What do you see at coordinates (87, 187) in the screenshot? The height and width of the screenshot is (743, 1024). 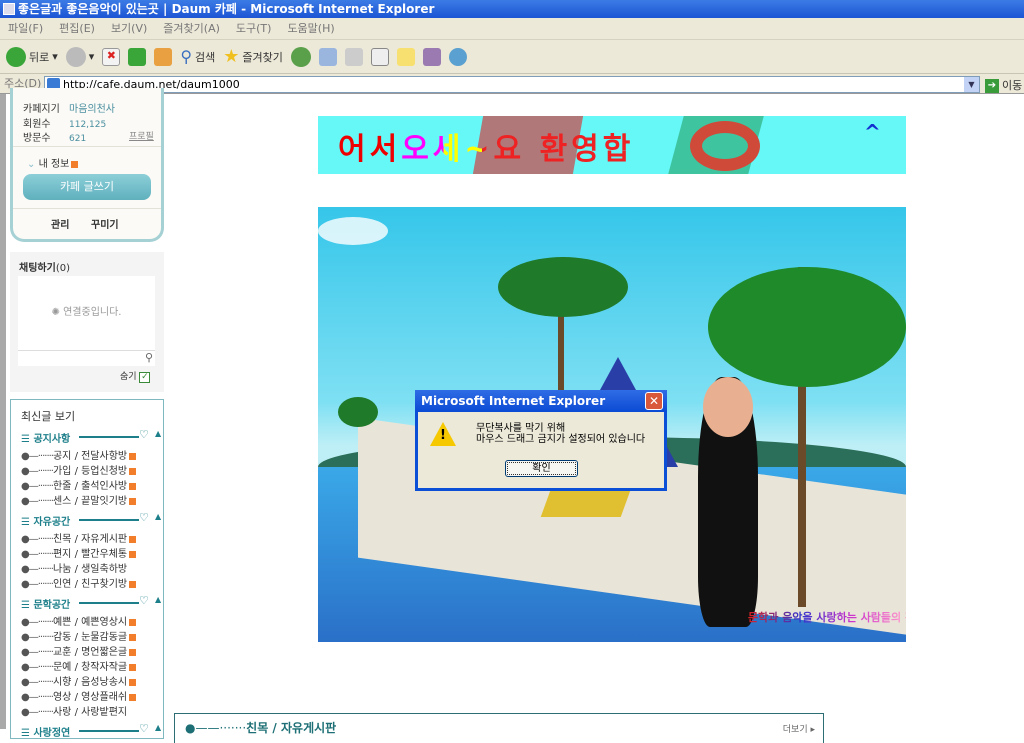 I see `write-post-button: 카페 글쓰기` at bounding box center [87, 187].